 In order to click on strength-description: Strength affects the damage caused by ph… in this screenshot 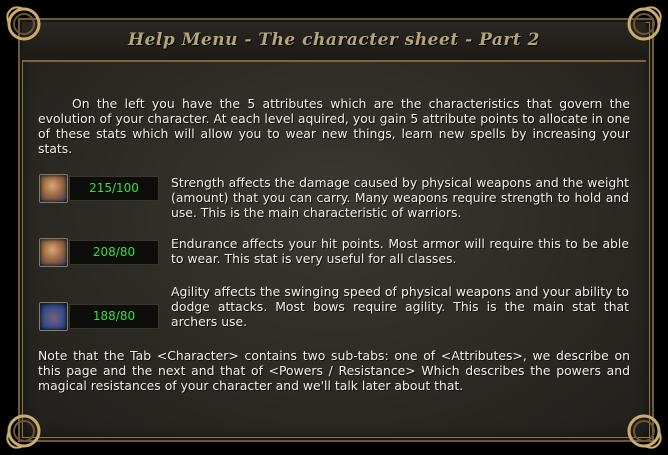, I will do `click(400, 197)`.